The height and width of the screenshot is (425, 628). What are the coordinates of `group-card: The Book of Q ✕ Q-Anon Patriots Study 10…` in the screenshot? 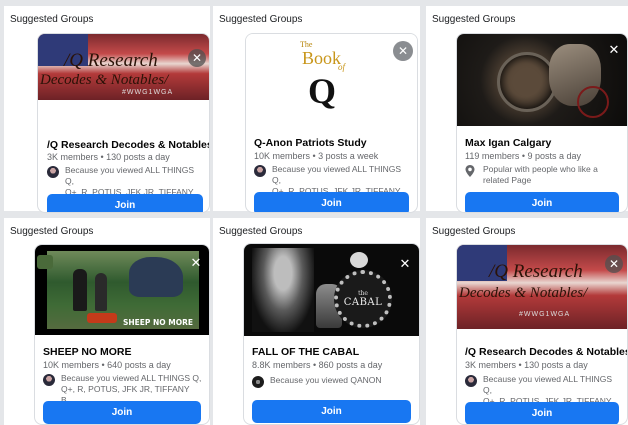 It's located at (331, 123).